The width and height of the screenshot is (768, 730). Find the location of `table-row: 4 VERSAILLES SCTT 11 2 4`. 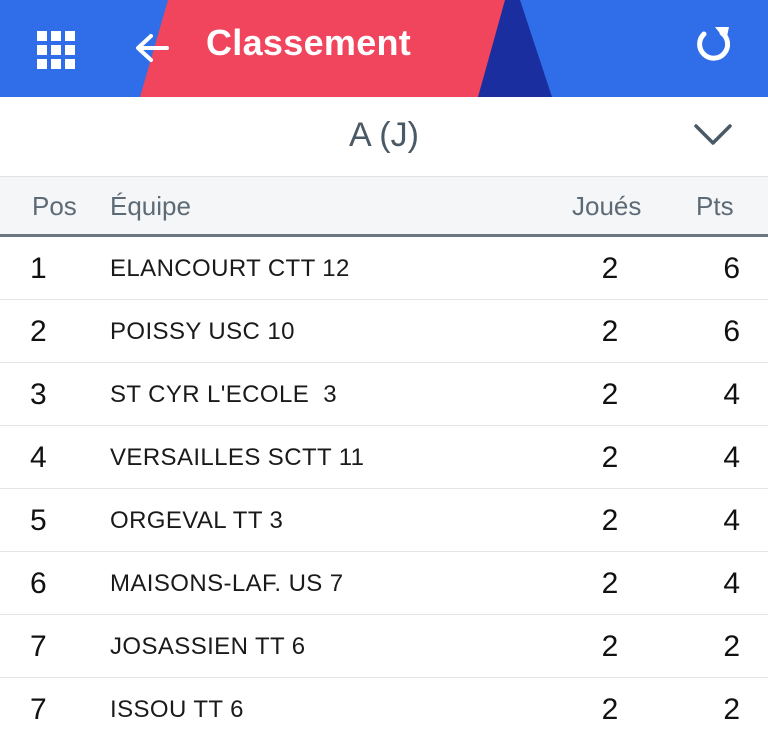

table-row: 4 VERSAILLES SCTT 11 2 4 is located at coordinates (384, 457).